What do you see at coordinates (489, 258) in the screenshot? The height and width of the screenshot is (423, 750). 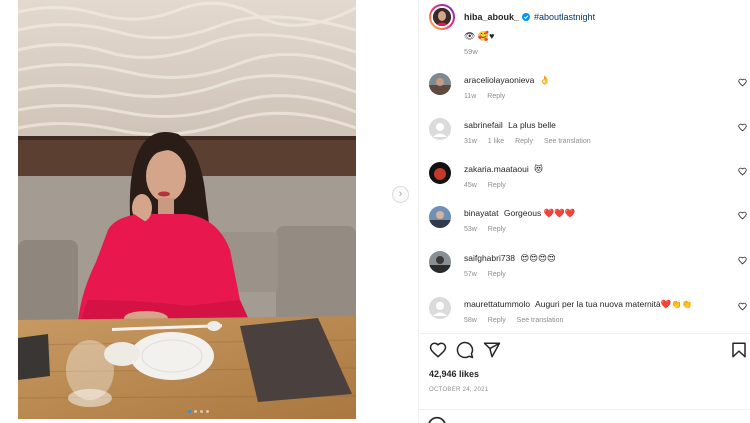 I see `commenter-username: saifghabri738` at bounding box center [489, 258].